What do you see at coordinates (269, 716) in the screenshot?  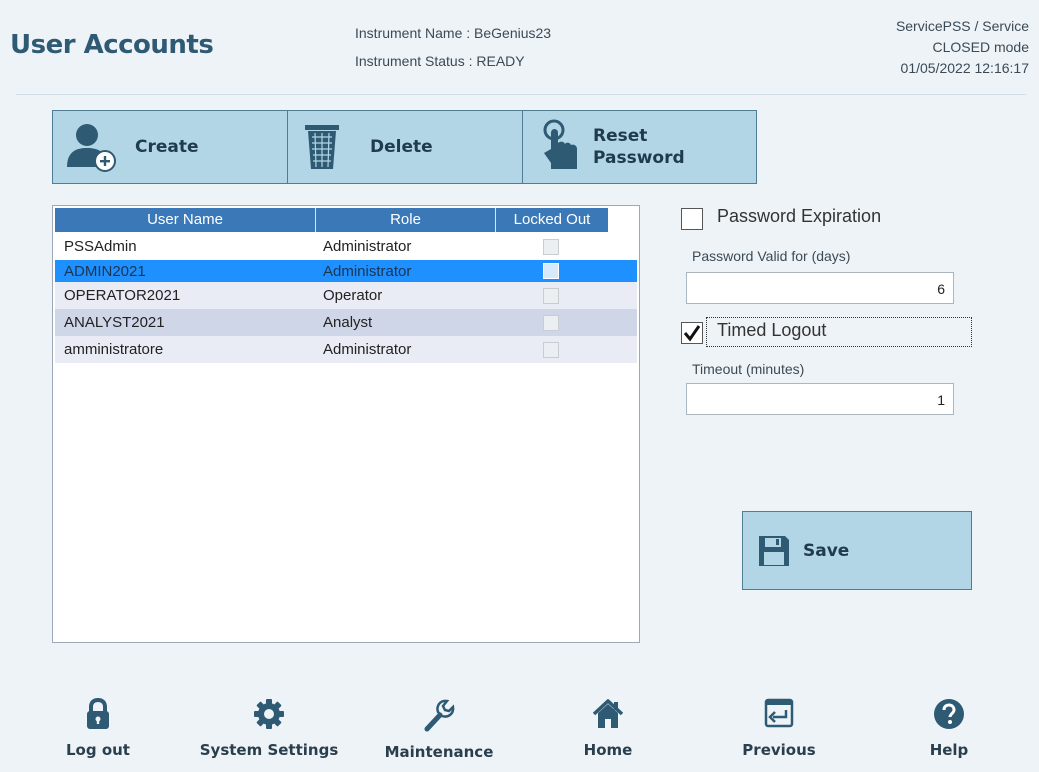 I see `gear-icon` at bounding box center [269, 716].